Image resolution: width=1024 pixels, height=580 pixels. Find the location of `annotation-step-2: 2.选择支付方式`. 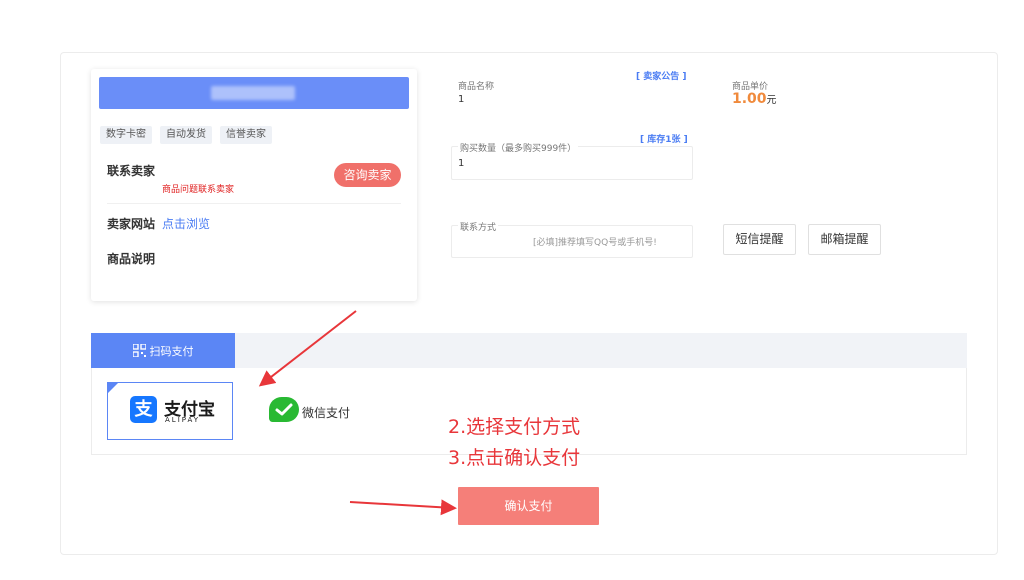

annotation-step-2: 2.选择支付方式 is located at coordinates (514, 427).